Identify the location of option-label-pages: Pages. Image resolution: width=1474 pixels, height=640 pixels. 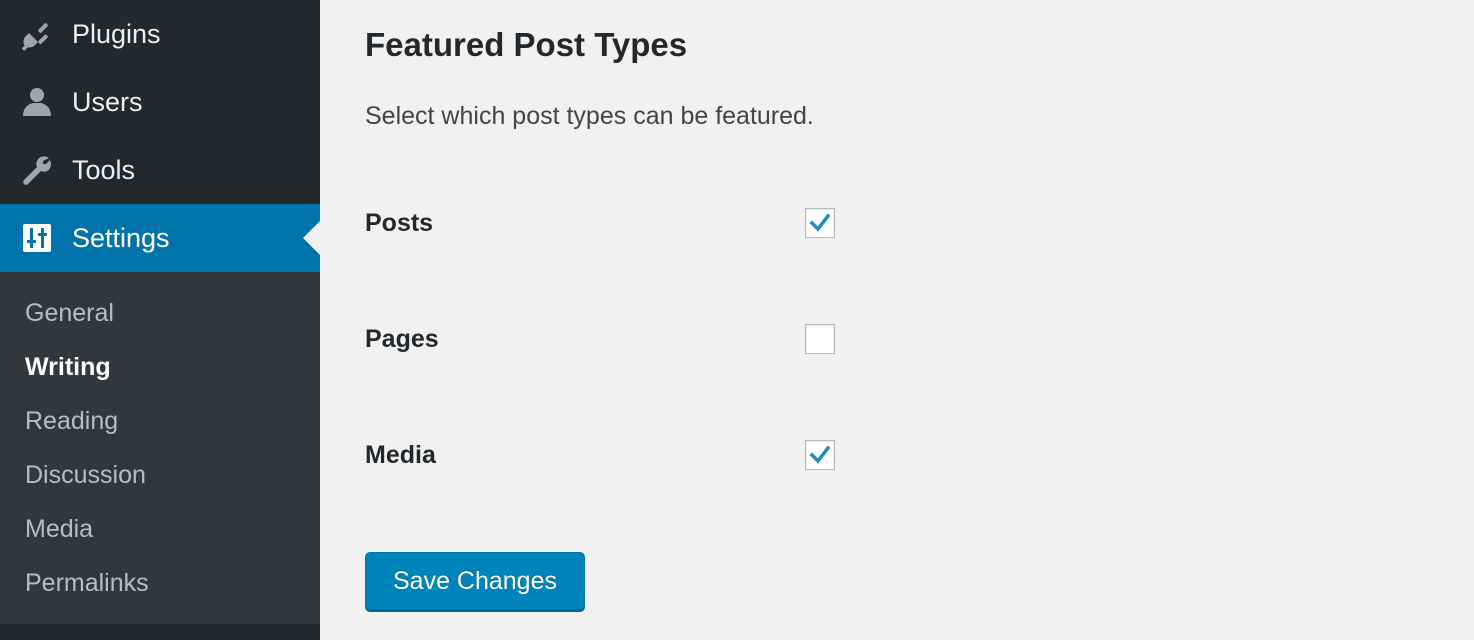
(402, 338).